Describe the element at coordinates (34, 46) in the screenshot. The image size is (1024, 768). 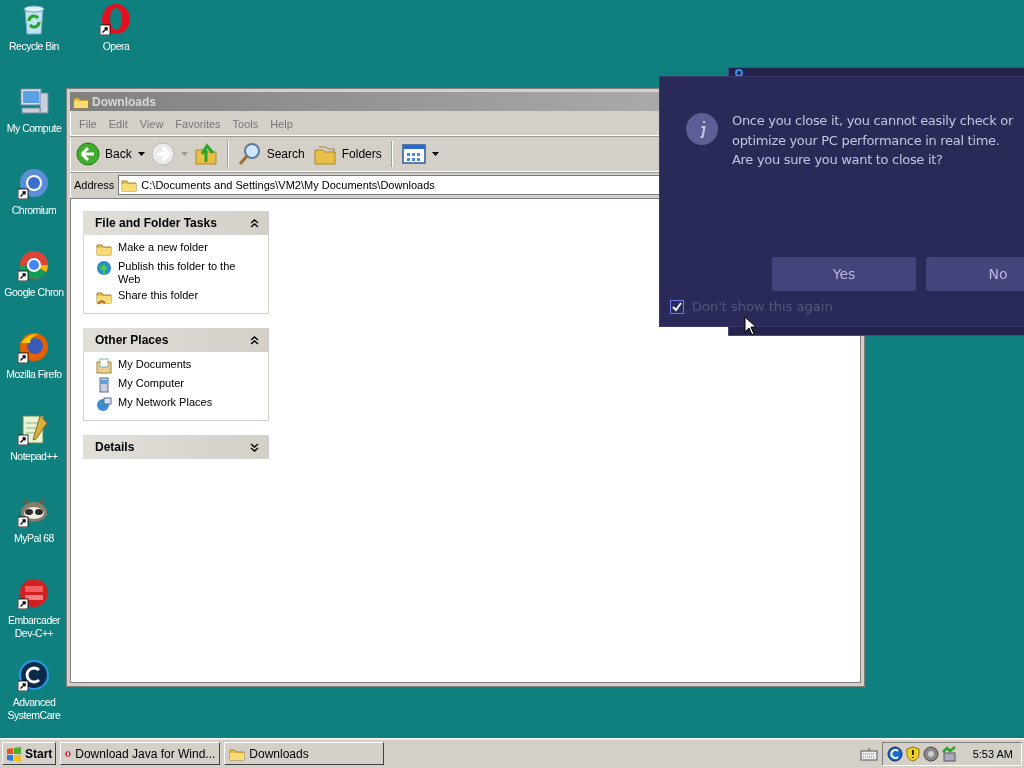
I see `icon-label: Recycle Bin` at that location.